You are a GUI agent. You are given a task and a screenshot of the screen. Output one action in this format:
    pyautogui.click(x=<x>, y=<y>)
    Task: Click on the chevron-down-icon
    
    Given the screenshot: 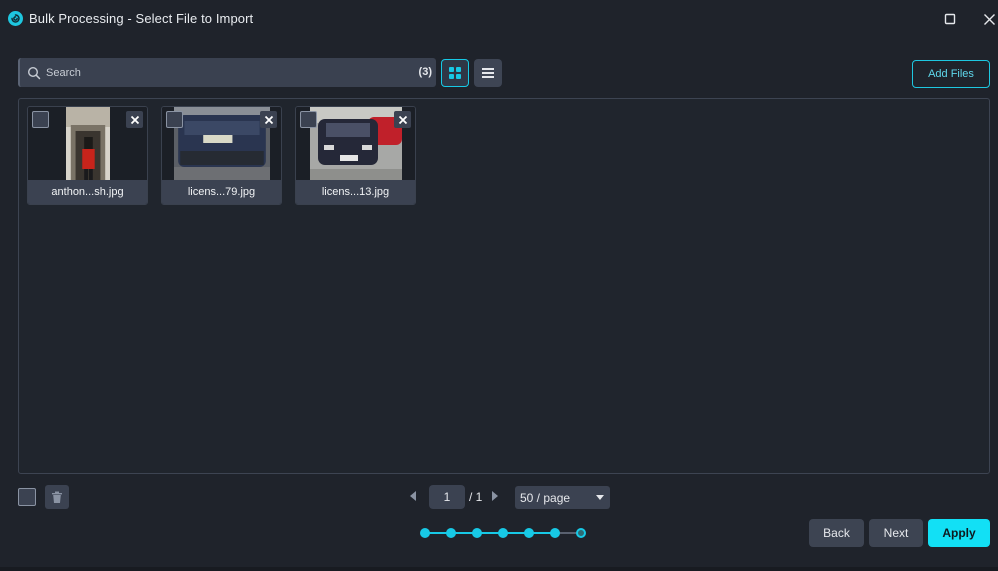 What is the action you would take?
    pyautogui.click(x=600, y=497)
    